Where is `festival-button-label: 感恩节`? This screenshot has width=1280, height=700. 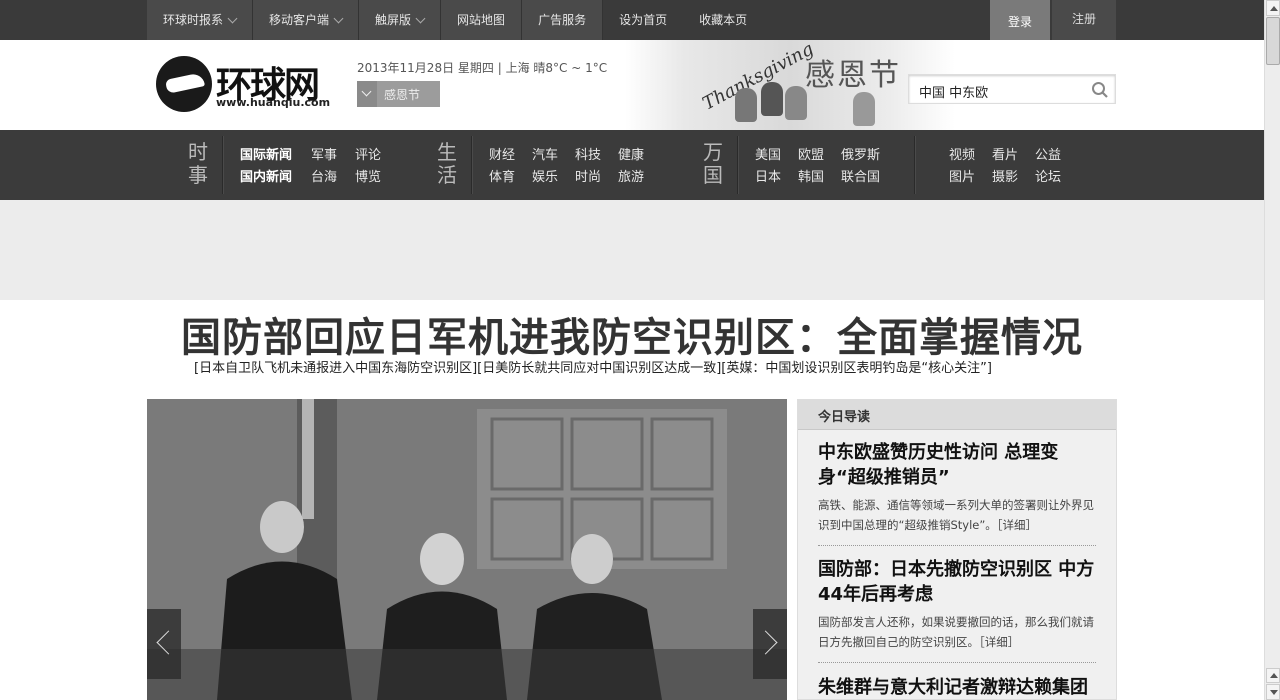
festival-button-label: 感恩节 is located at coordinates (402, 95).